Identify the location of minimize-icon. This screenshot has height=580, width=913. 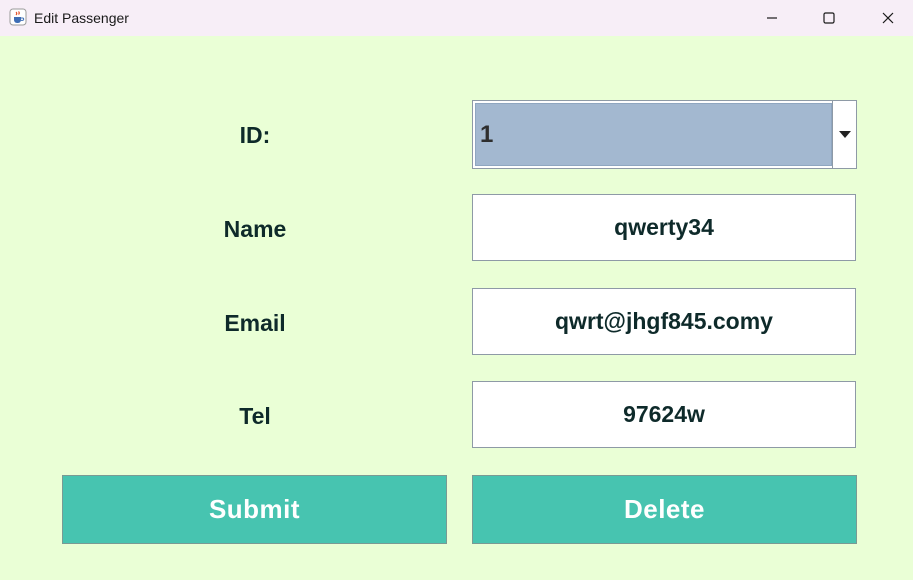
(772, 18).